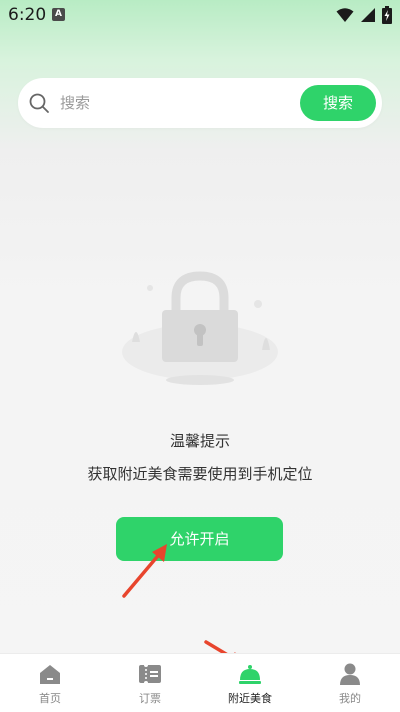 Image resolution: width=400 pixels, height=712 pixels. What do you see at coordinates (338, 103) in the screenshot?
I see `search-button: 搜索` at bounding box center [338, 103].